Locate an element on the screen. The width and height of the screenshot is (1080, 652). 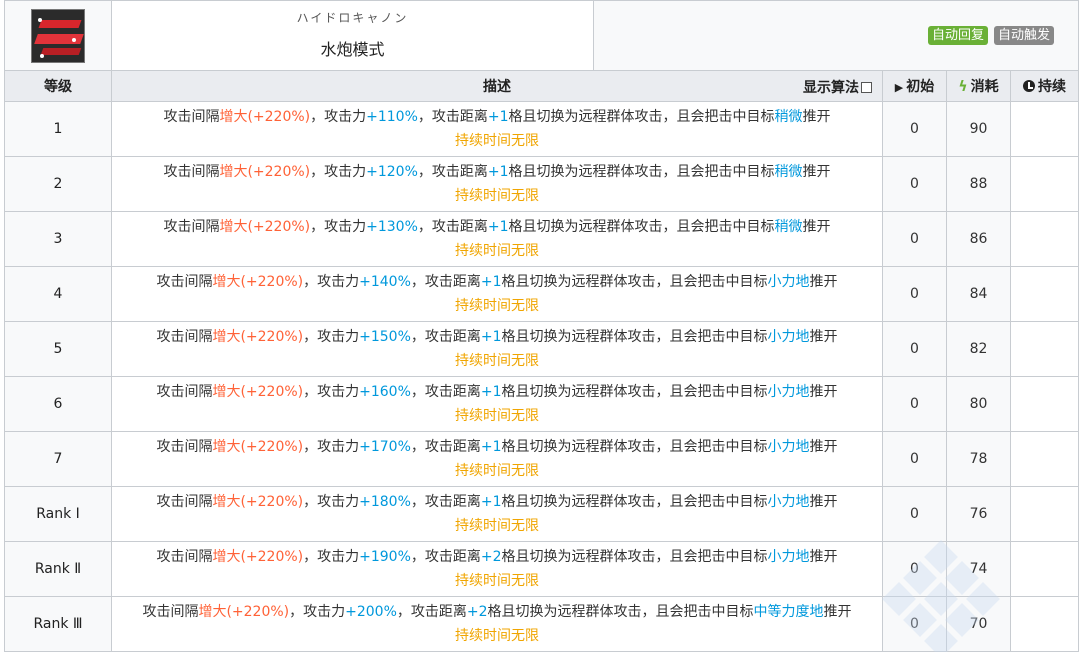
cost-column-header: ϟ 消耗 is located at coordinates (978, 86).